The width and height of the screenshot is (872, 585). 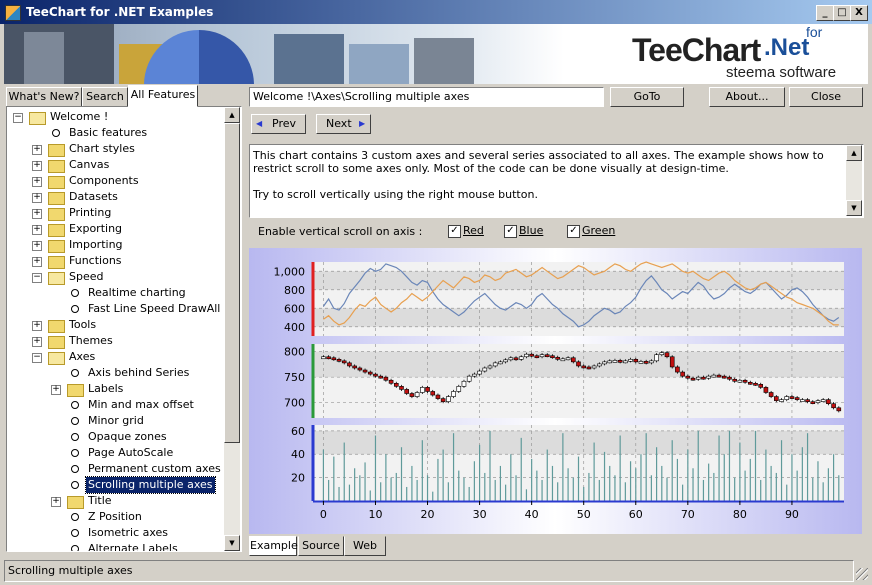 What do you see at coordinates (82, 325) in the screenshot?
I see `tree-node-label: Tools` at bounding box center [82, 325].